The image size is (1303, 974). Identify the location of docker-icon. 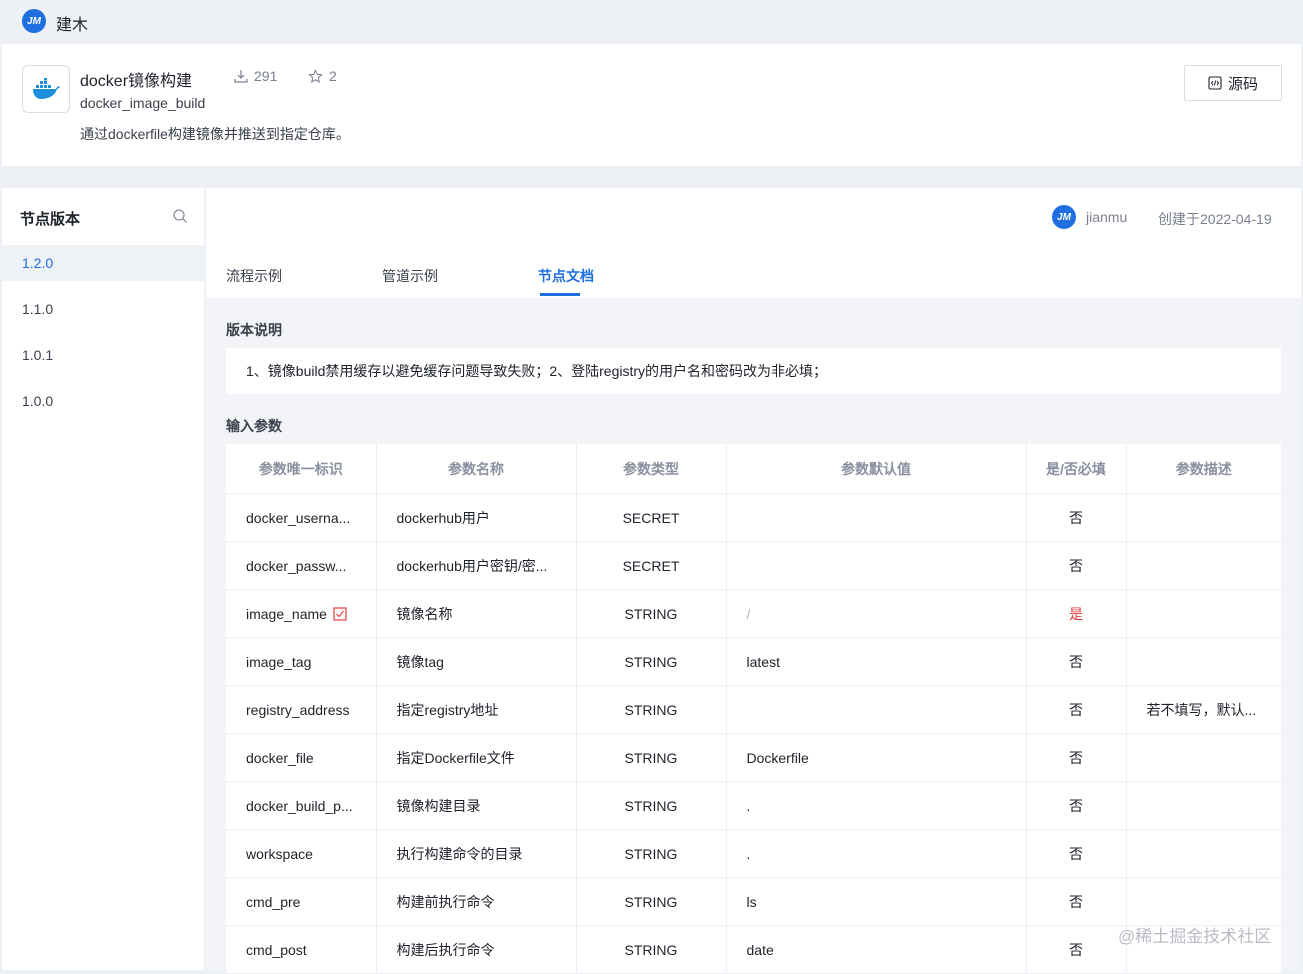
(46, 89).